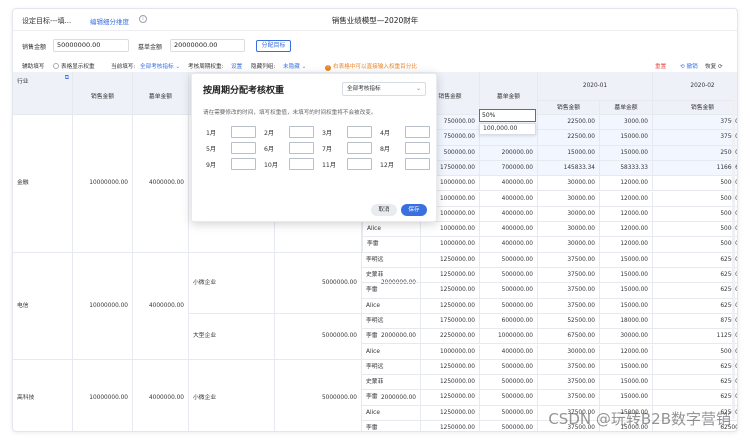 The image size is (750, 440). I want to click on member-name-cell: 李明远, so click(391, 321).